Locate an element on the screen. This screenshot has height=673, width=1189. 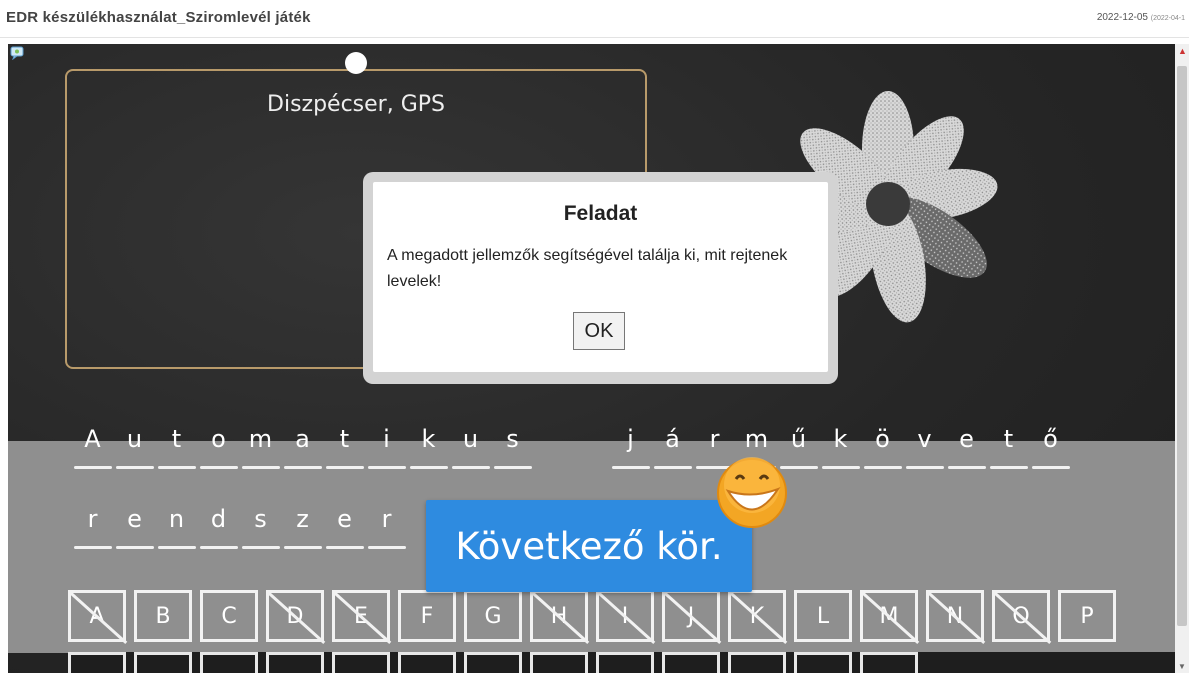
letter-slot: a is located at coordinates (303, 448).